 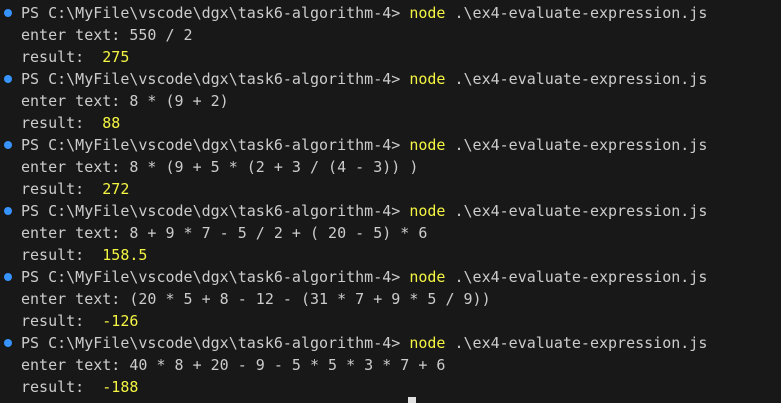 What do you see at coordinates (120, 321) in the screenshot?
I see `result-value: -126` at bounding box center [120, 321].